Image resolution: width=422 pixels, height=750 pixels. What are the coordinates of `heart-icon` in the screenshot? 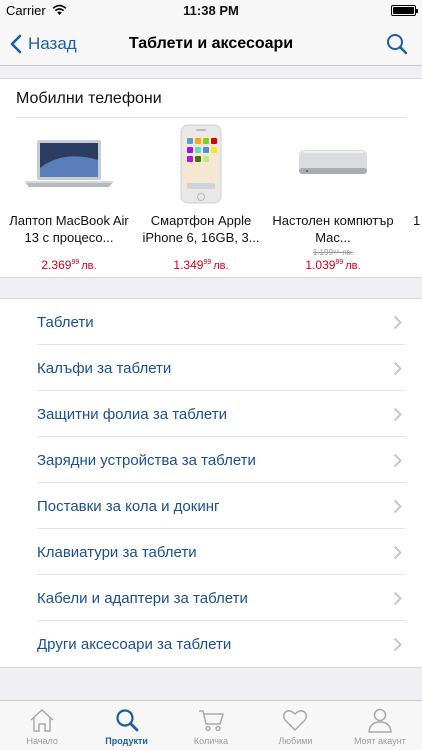 It's located at (295, 720).